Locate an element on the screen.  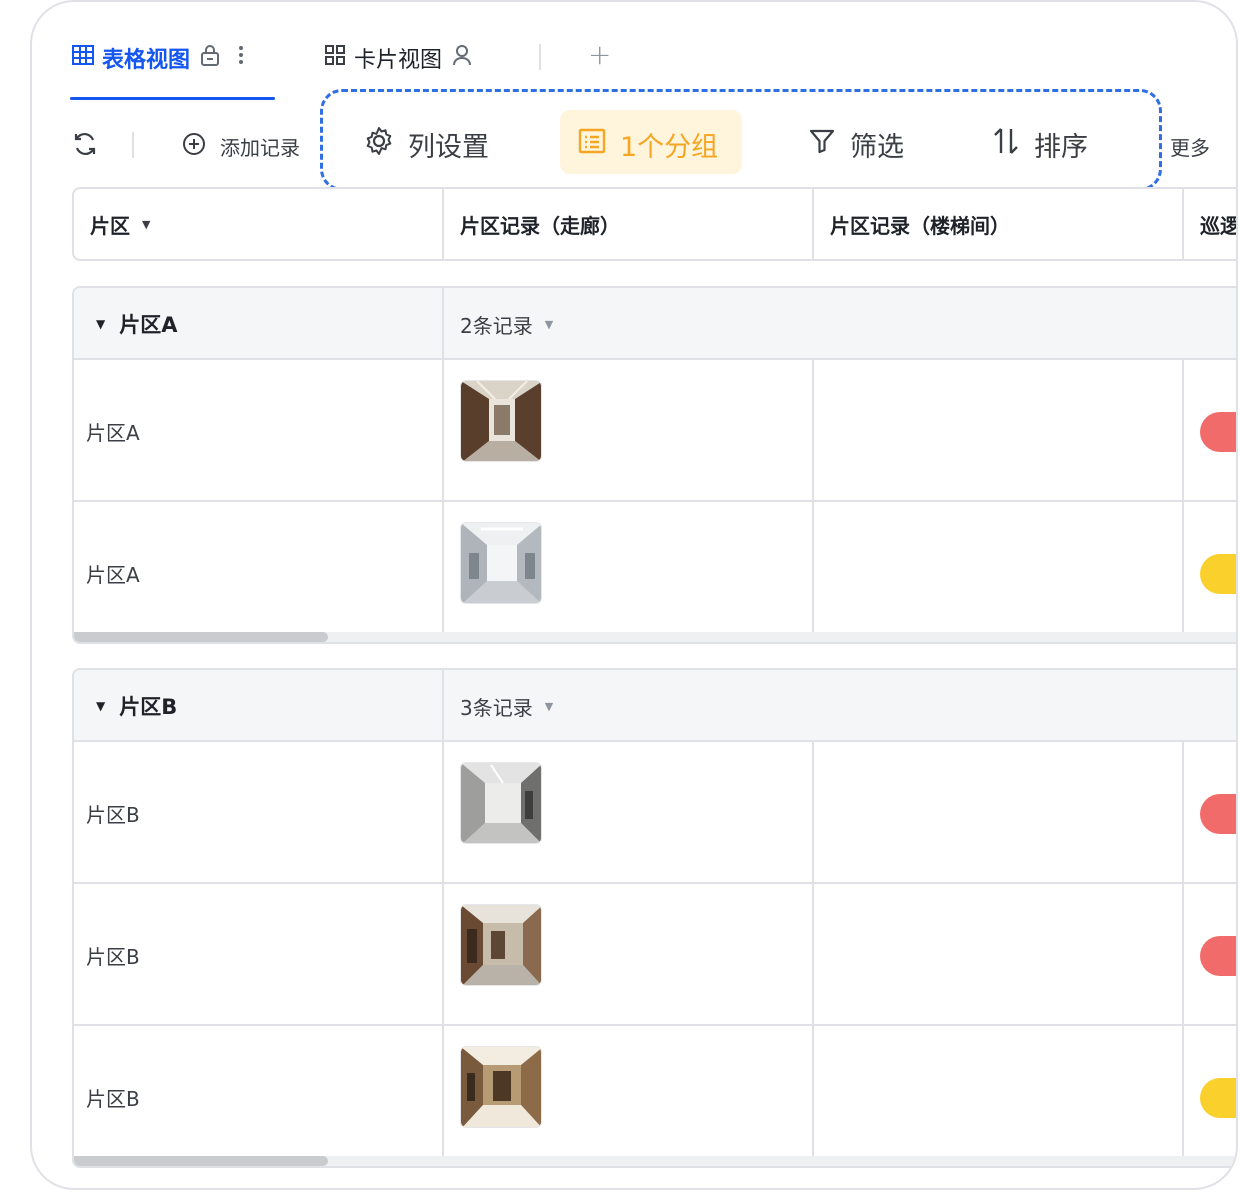
more-vertical-icon is located at coordinates (241, 58).